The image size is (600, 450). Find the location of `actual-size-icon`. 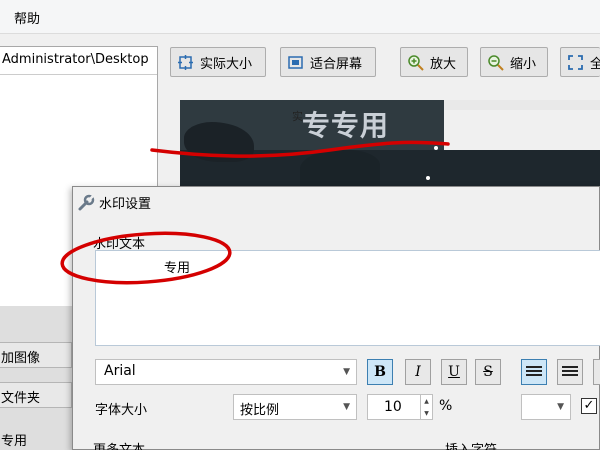

actual-size-icon is located at coordinates (185, 62).